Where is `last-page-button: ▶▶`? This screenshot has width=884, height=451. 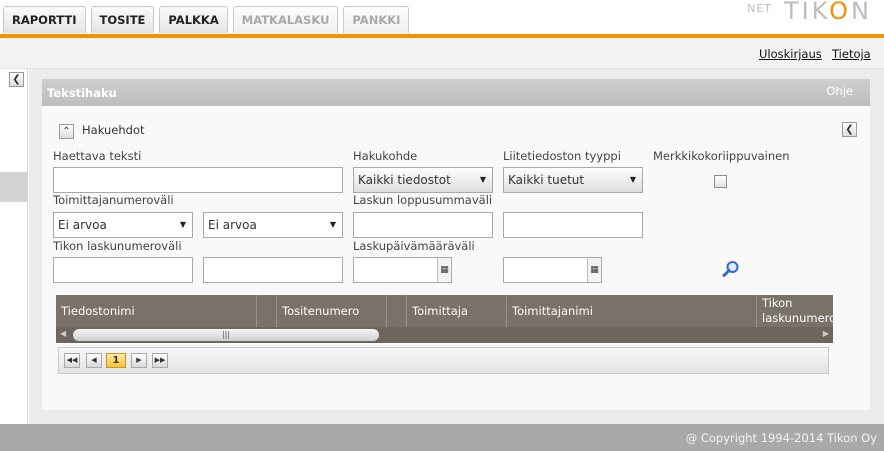
last-page-button: ▶▶ is located at coordinates (160, 360).